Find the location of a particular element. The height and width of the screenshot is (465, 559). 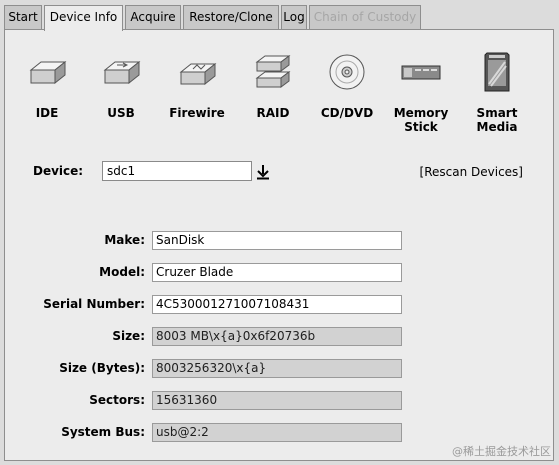

smart-media-icon is located at coordinates (497, 72).